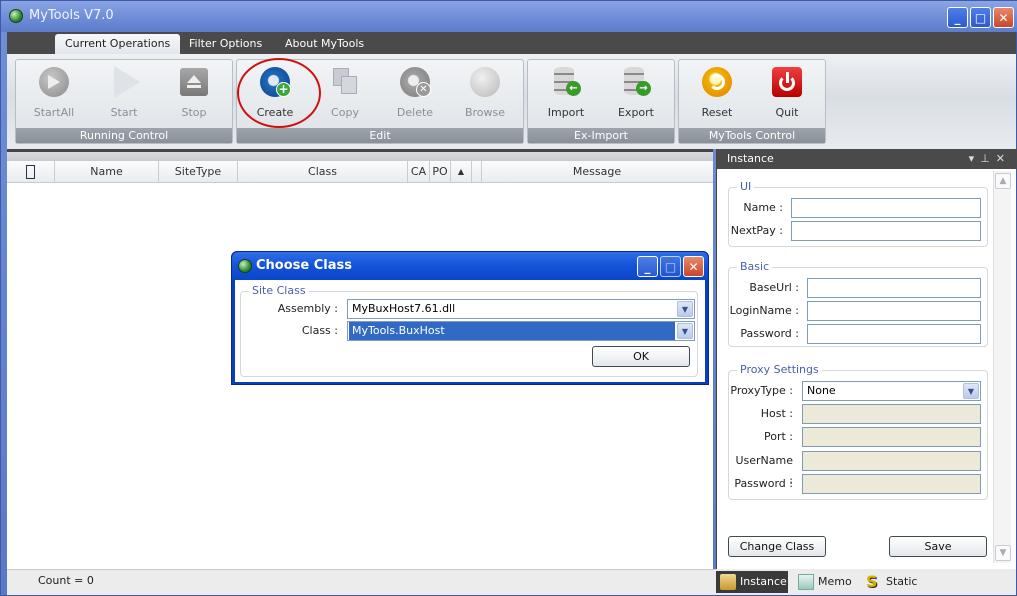  I want to click on close-button: ✕, so click(1003, 17).